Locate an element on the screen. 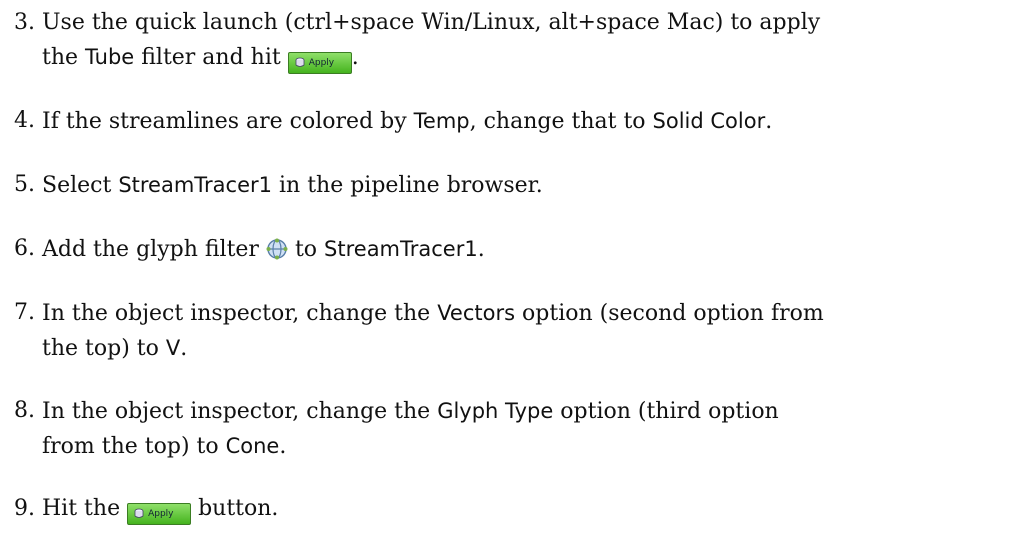  item-number: 8. is located at coordinates (24, 410).